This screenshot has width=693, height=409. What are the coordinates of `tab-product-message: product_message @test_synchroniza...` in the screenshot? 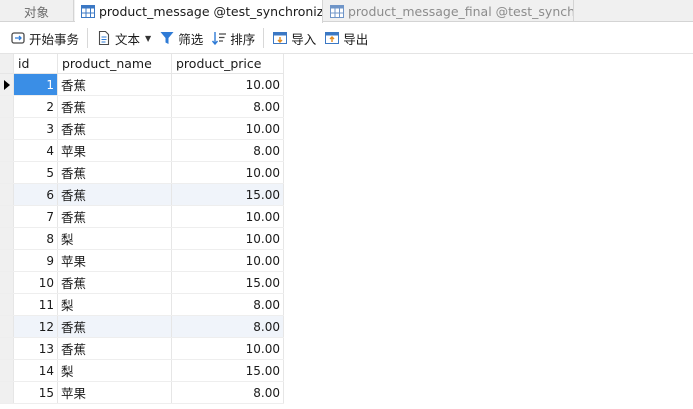 It's located at (199, 11).